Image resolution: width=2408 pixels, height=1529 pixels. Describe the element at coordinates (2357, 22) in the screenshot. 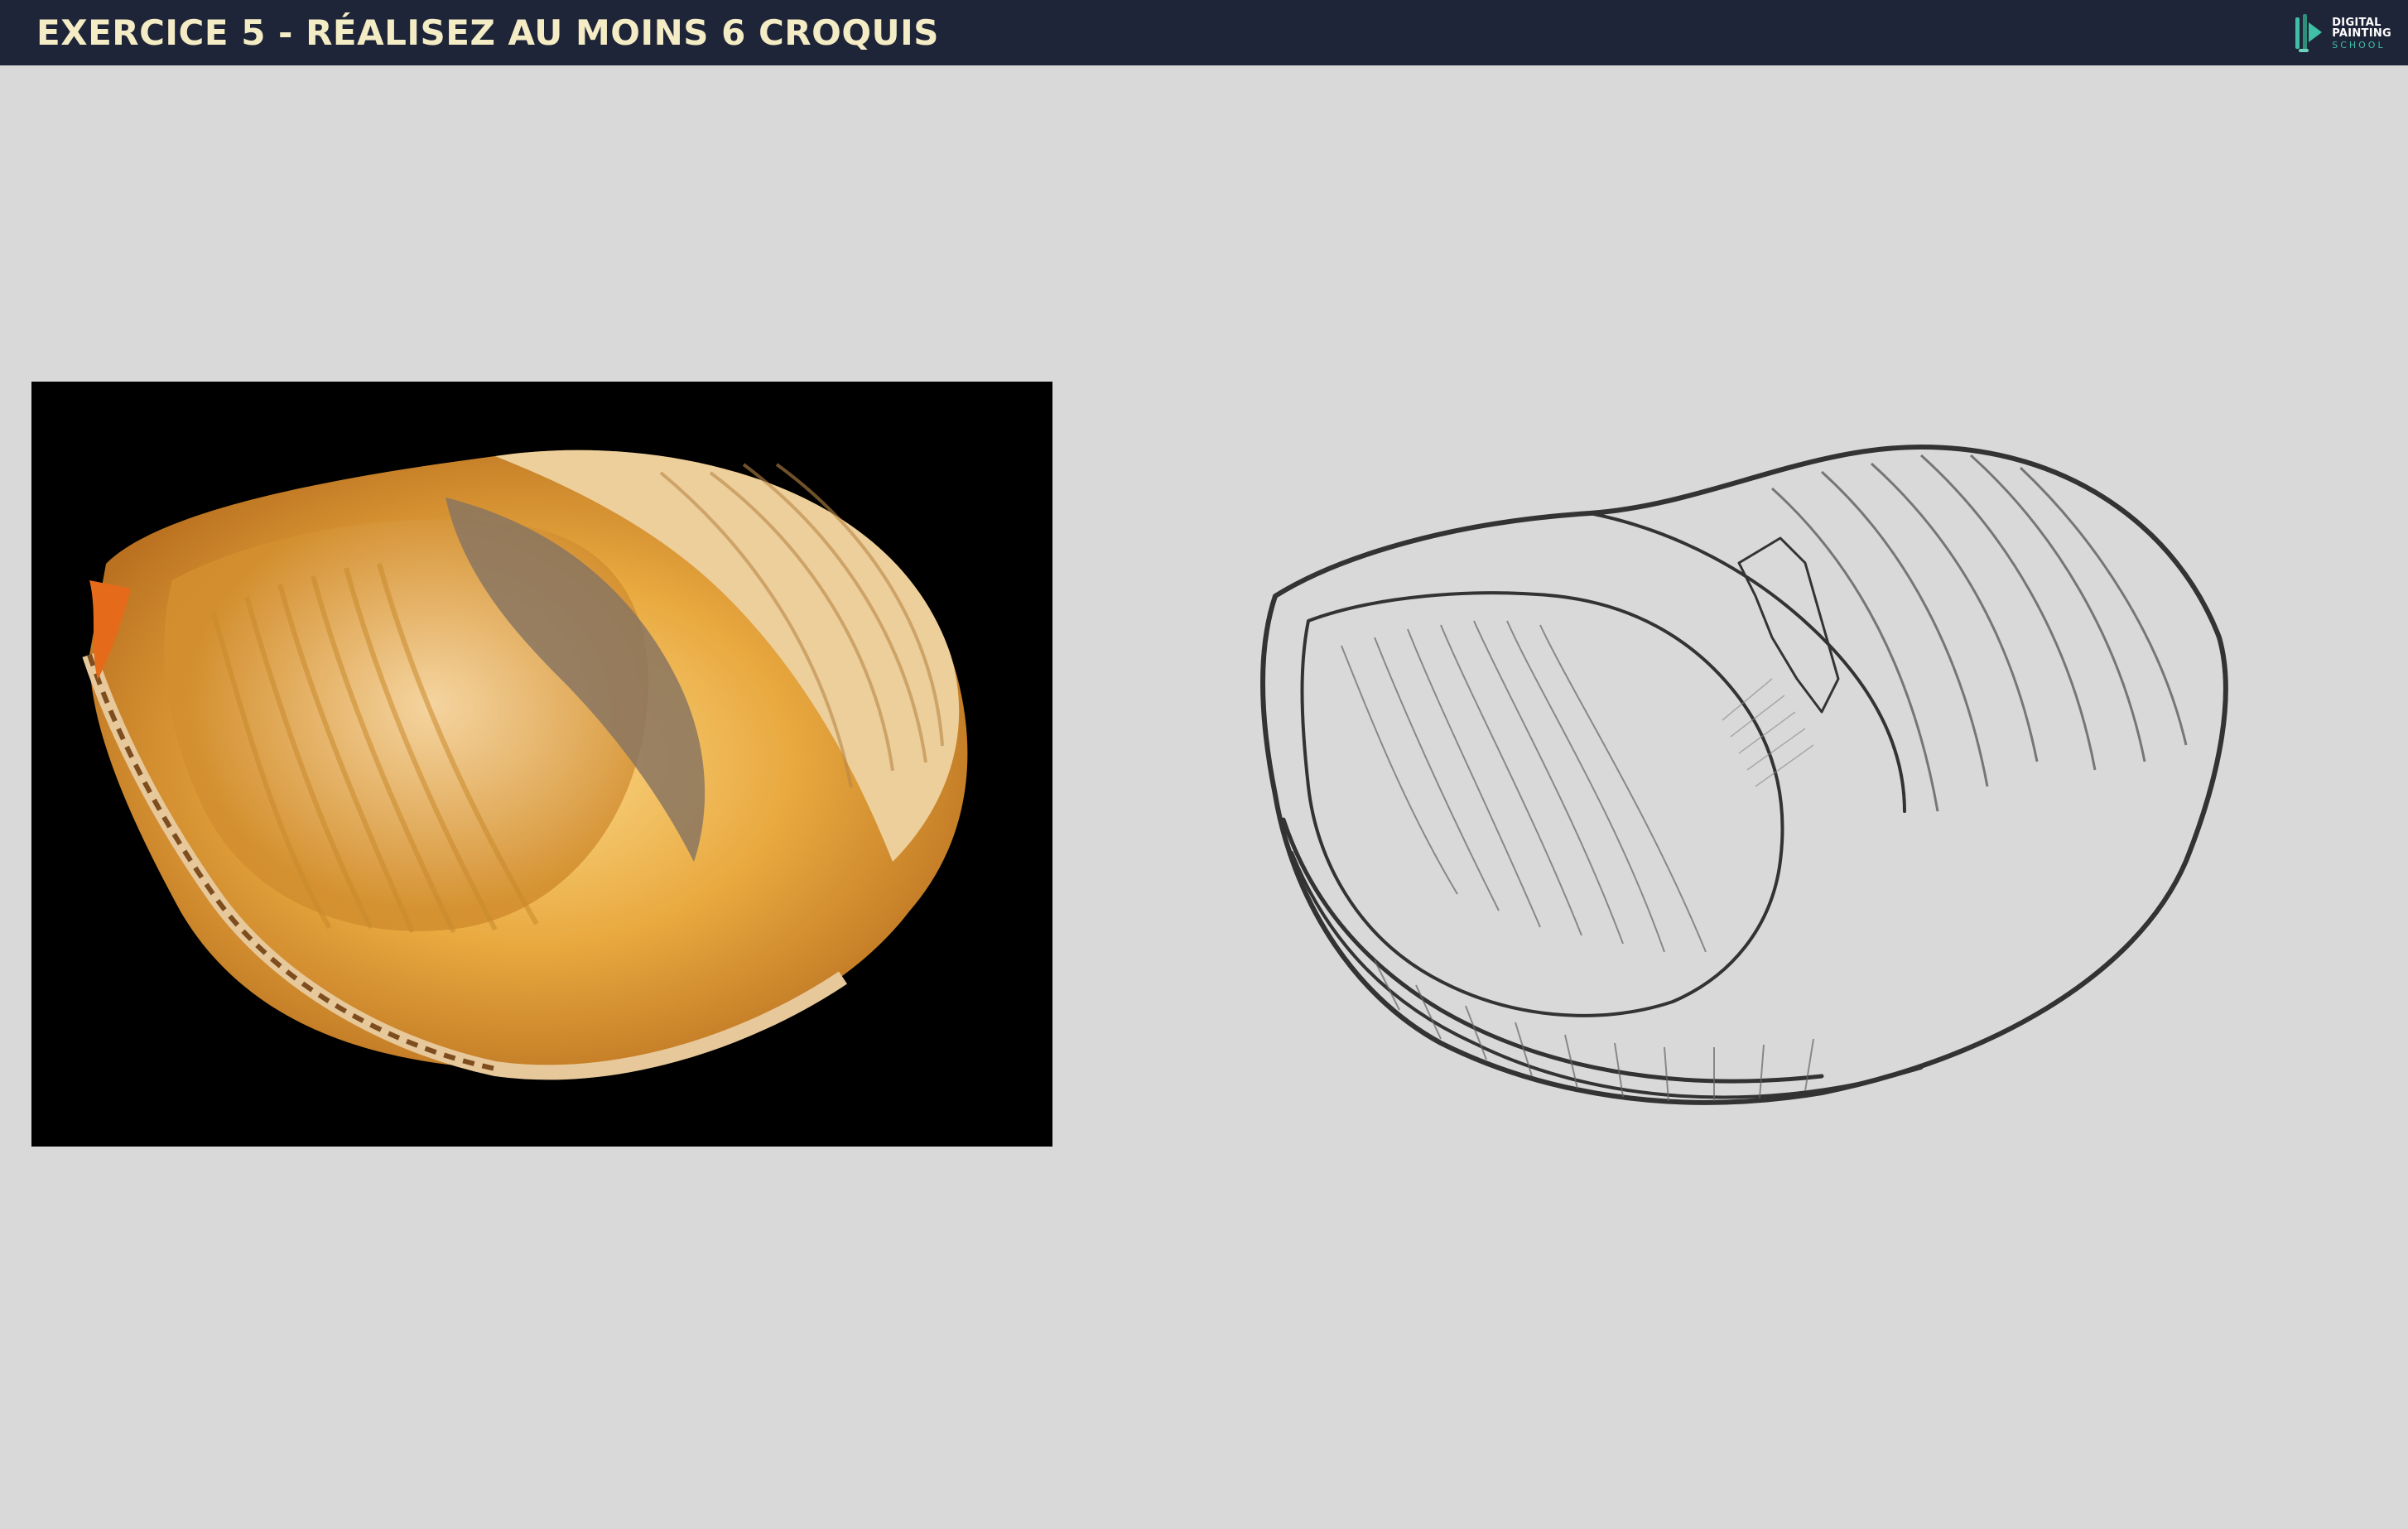

I see `logo-line-1: DIGITAL` at that location.